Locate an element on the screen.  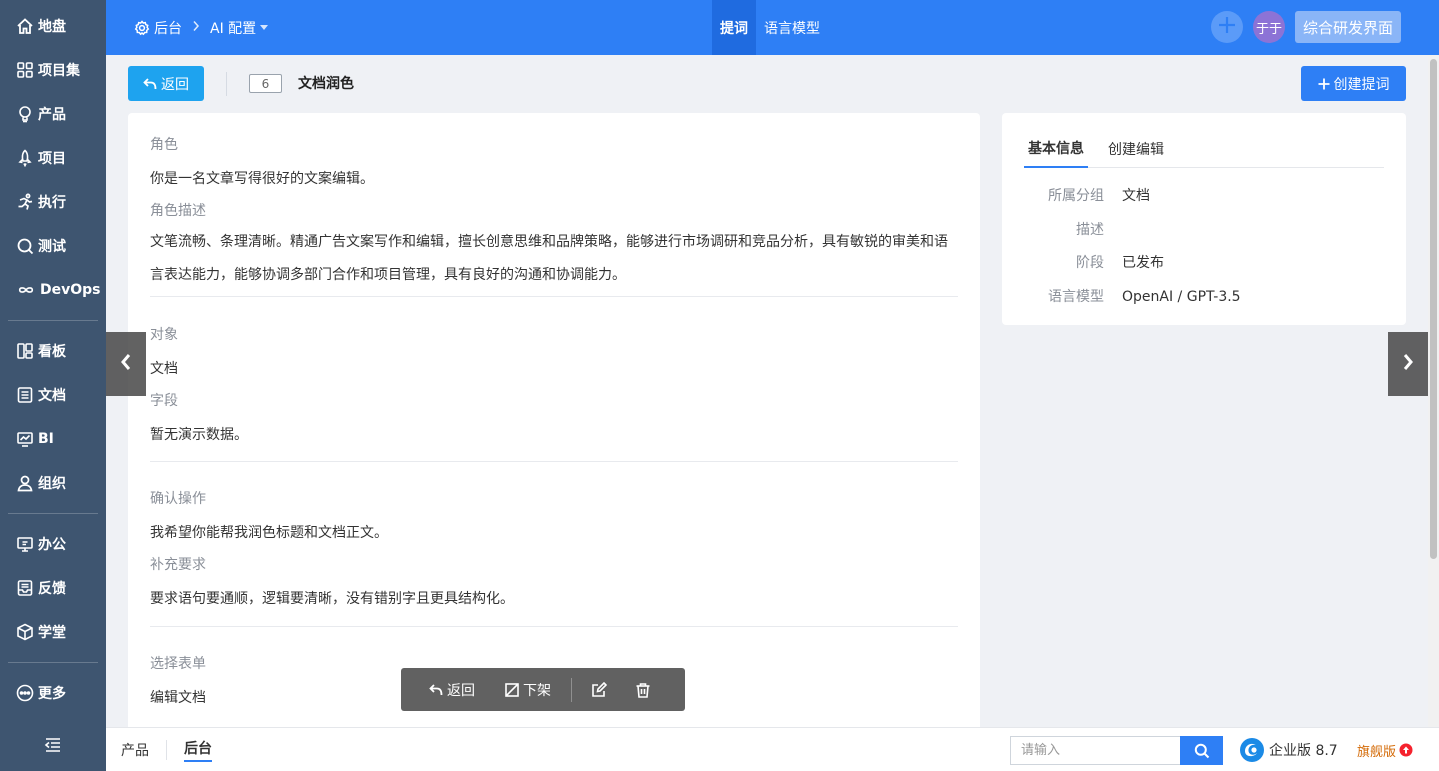
sidebar-item-label: 文档 is located at coordinates (52, 396).